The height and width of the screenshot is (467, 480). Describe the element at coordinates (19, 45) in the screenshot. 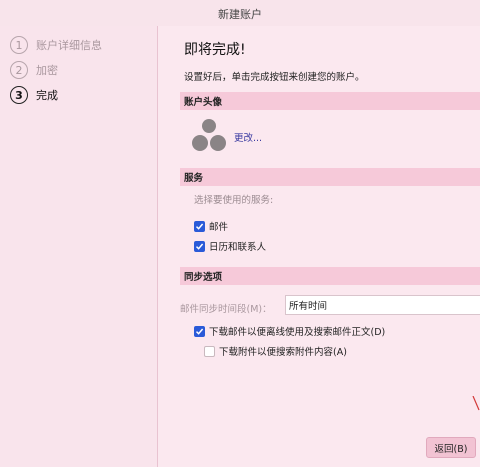

I see `step-number: 1` at that location.